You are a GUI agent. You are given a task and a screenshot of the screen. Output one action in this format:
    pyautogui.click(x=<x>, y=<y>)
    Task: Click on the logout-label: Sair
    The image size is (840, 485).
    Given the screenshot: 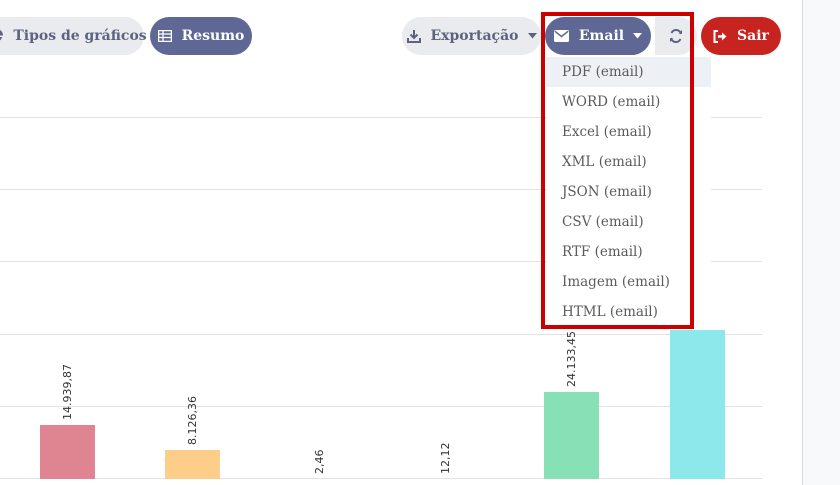 What is the action you would take?
    pyautogui.click(x=753, y=36)
    